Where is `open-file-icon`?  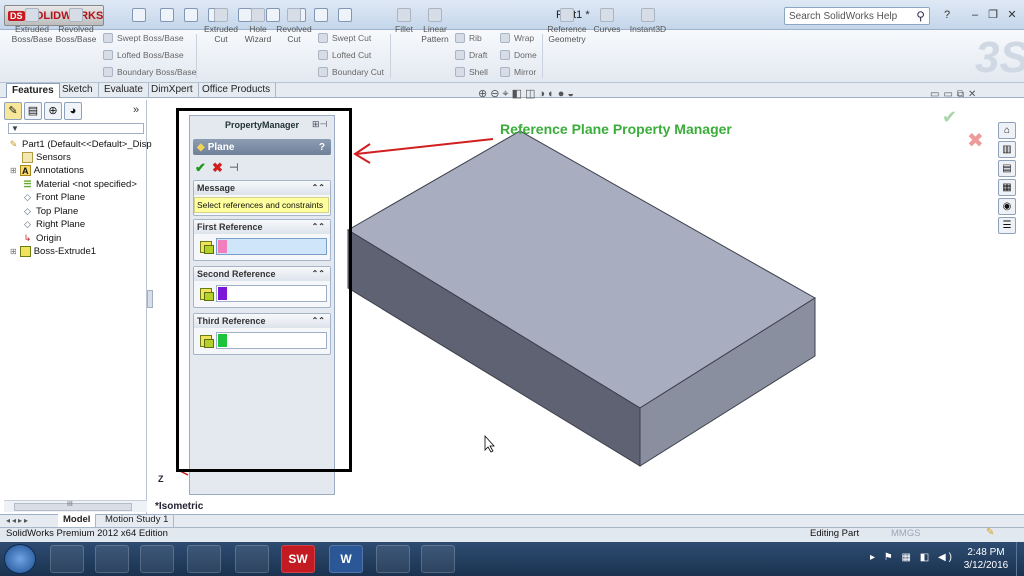
open-file-icon is located at coordinates (167, 15).